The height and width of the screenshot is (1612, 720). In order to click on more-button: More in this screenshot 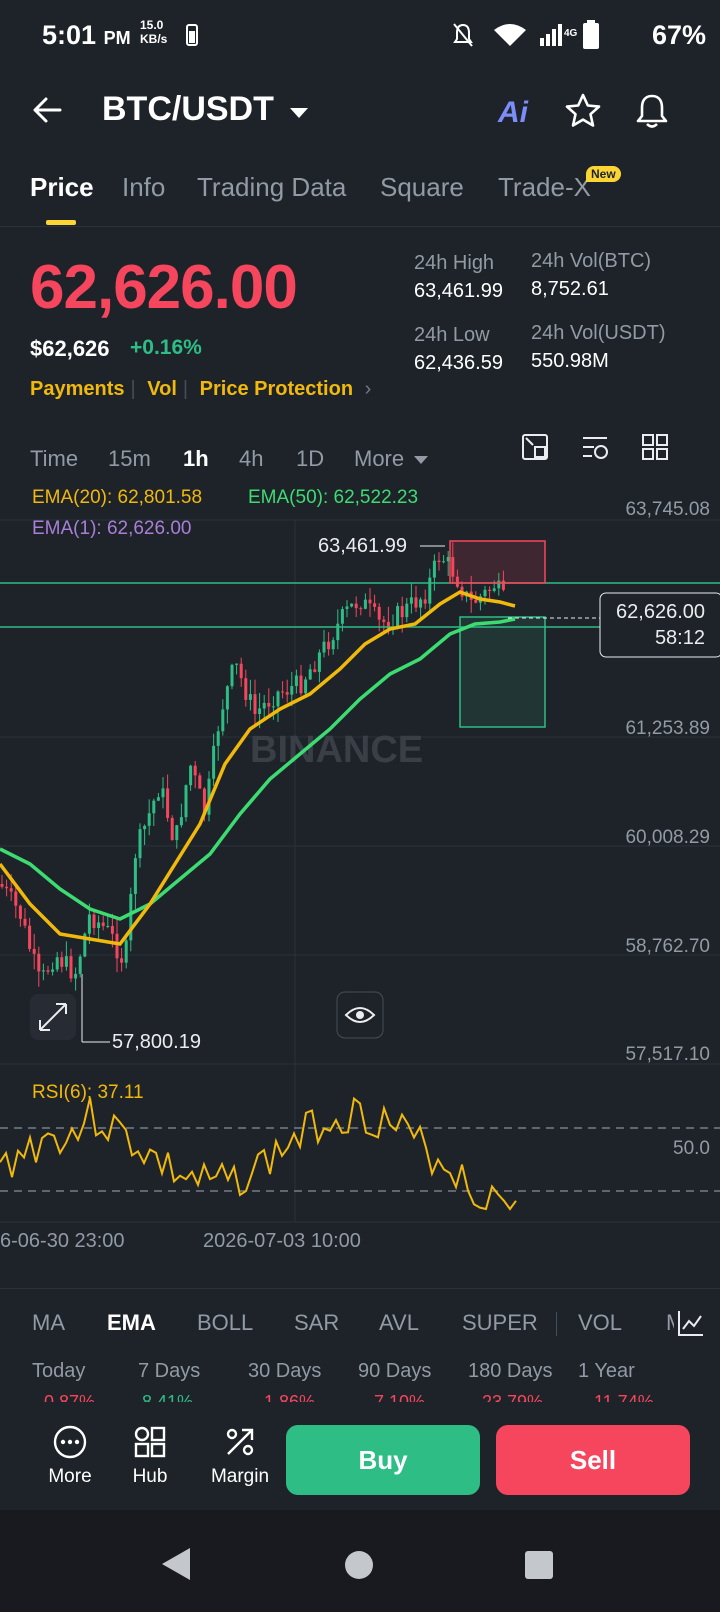, I will do `click(70, 1456)`.